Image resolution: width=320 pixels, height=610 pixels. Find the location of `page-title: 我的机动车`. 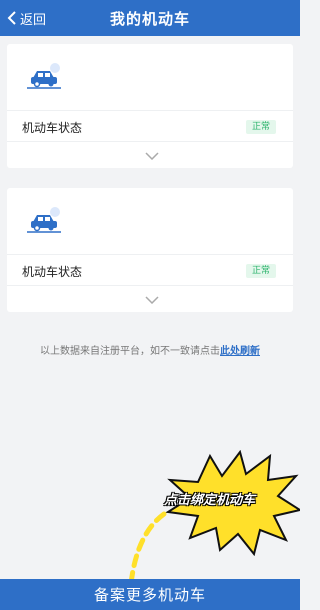

page-title: 我的机动车 is located at coordinates (149, 18).